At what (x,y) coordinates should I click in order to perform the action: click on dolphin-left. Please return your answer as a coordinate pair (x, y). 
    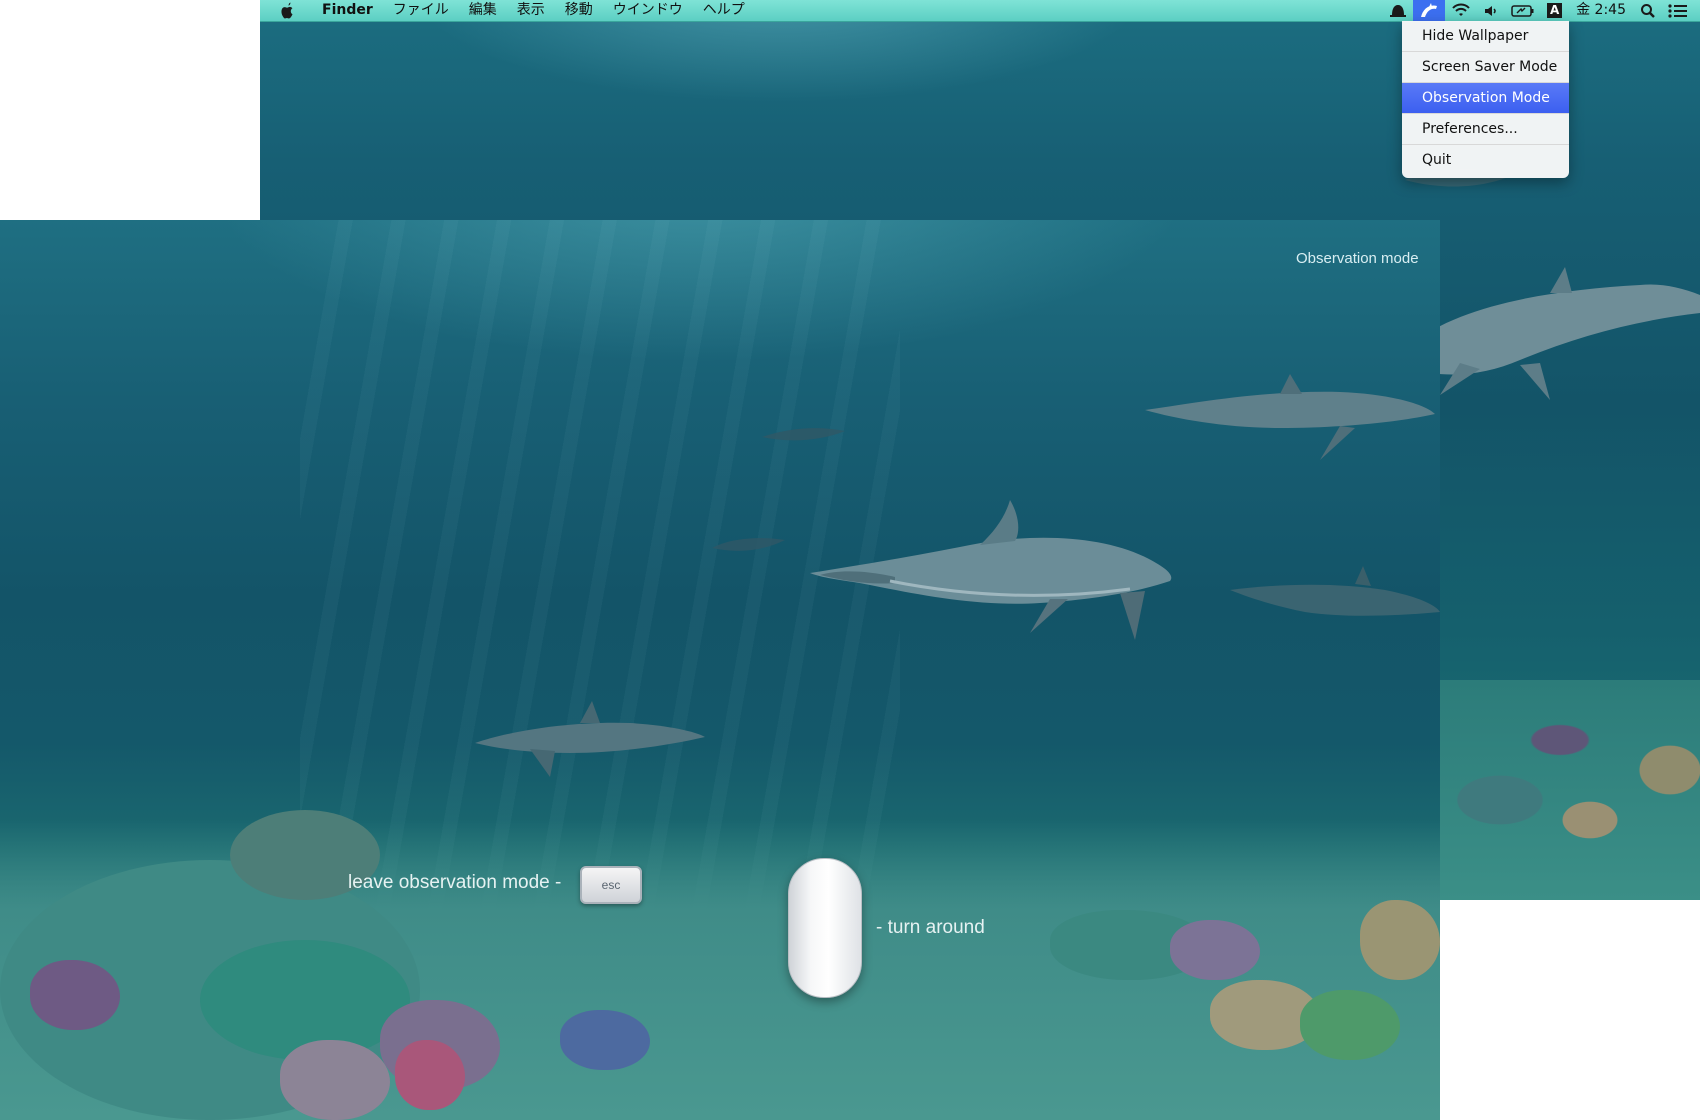
    Looking at the image, I should click on (590, 739).